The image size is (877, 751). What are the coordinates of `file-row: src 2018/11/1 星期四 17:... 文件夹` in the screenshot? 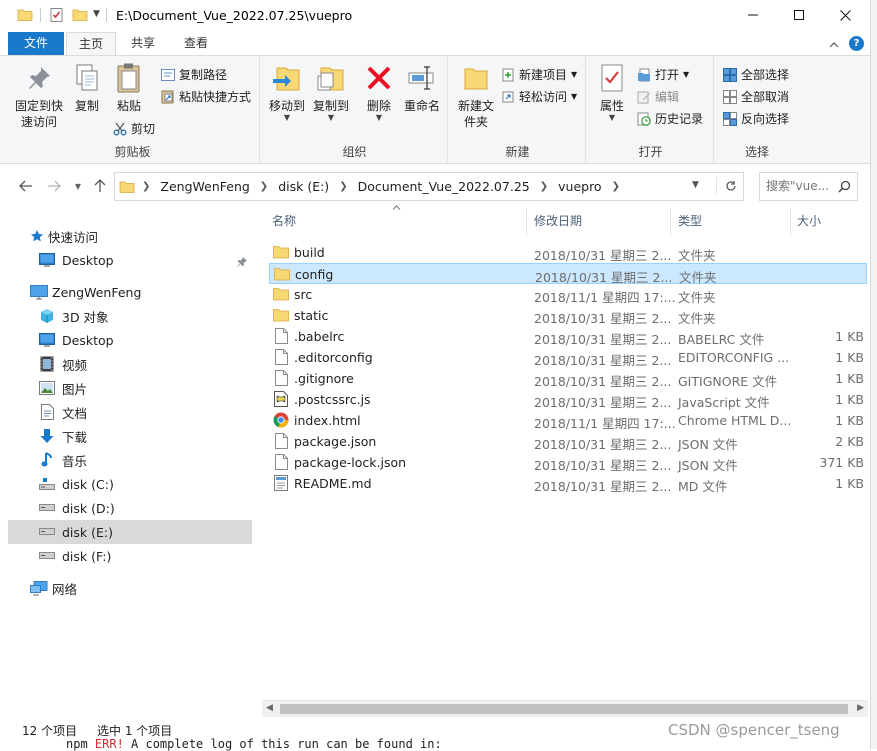 It's located at (568, 294).